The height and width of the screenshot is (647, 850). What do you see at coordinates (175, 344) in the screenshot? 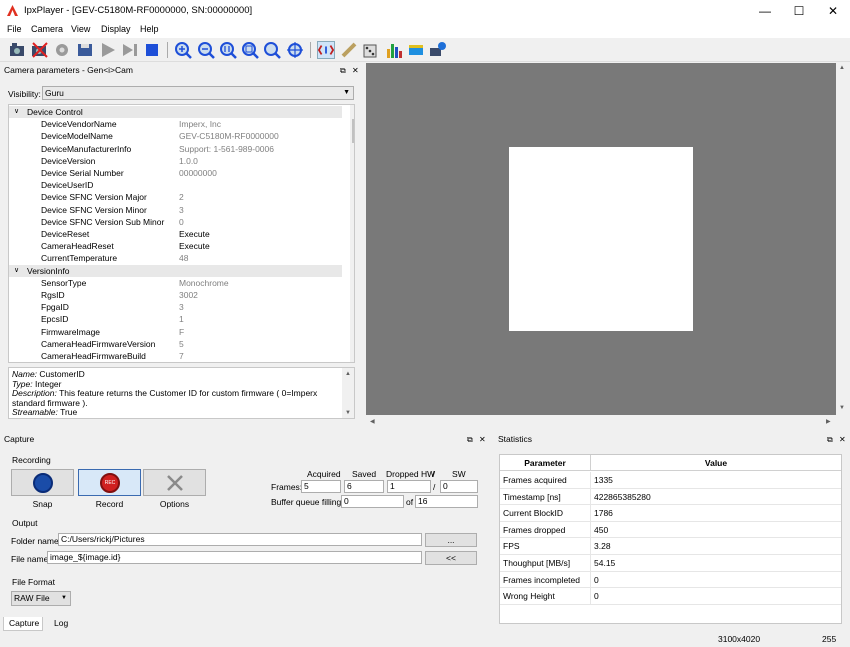
I see `tree-row: CameraHeadFirmwareVersion 5` at bounding box center [175, 344].